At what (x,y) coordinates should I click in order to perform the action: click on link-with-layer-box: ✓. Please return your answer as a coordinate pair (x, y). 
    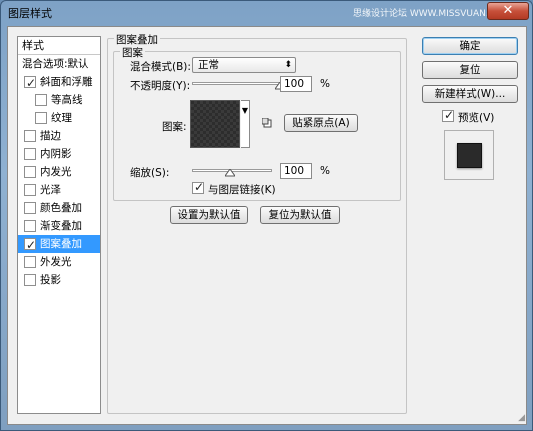
    Looking at the image, I should click on (198, 187).